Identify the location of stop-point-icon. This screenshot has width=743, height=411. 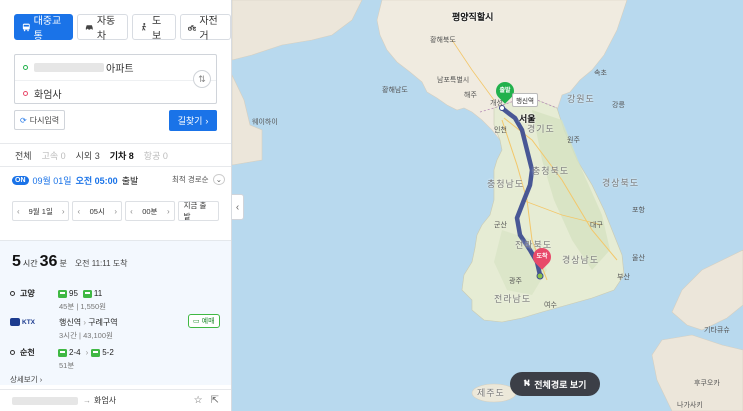
(12, 293).